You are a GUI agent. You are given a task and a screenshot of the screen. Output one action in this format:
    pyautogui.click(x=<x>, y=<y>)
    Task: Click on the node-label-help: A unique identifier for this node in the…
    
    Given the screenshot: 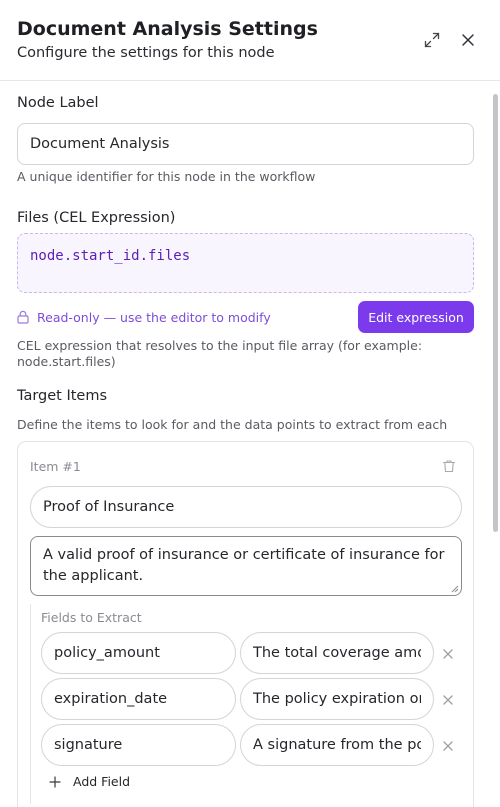 What is the action you would take?
    pyautogui.click(x=166, y=176)
    